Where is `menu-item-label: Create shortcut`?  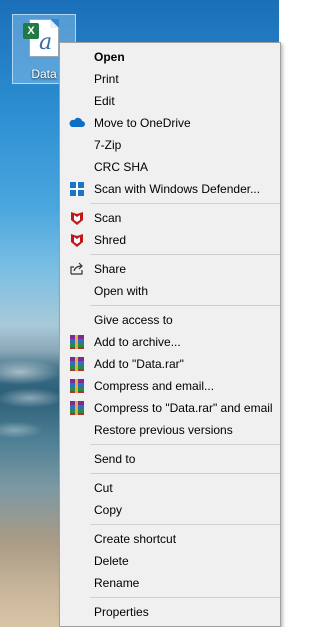
menu-item-label: Create shortcut is located at coordinates (135, 539).